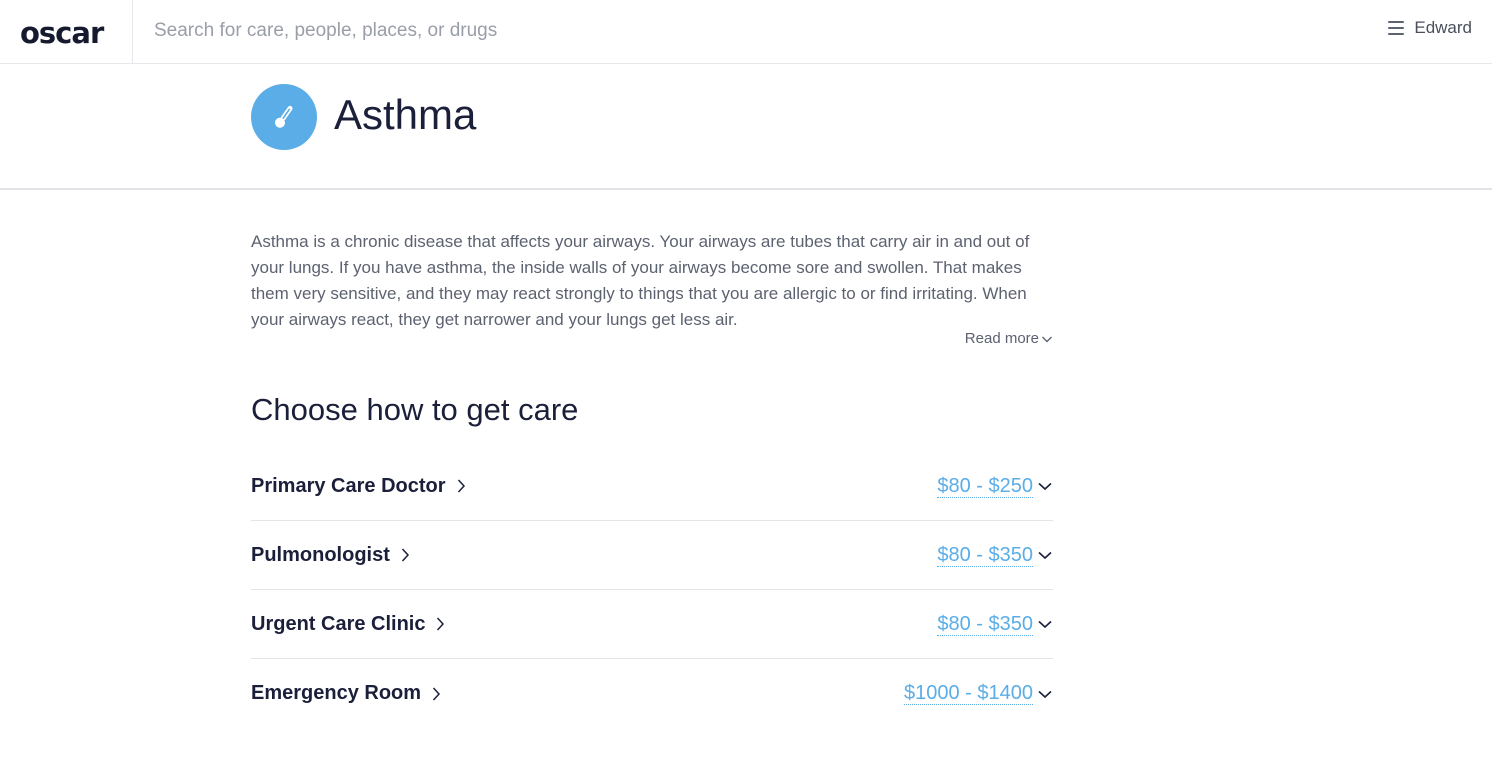 The width and height of the screenshot is (1492, 768). Describe the element at coordinates (415, 409) in the screenshot. I see `section-title: Choose how to get care` at that location.